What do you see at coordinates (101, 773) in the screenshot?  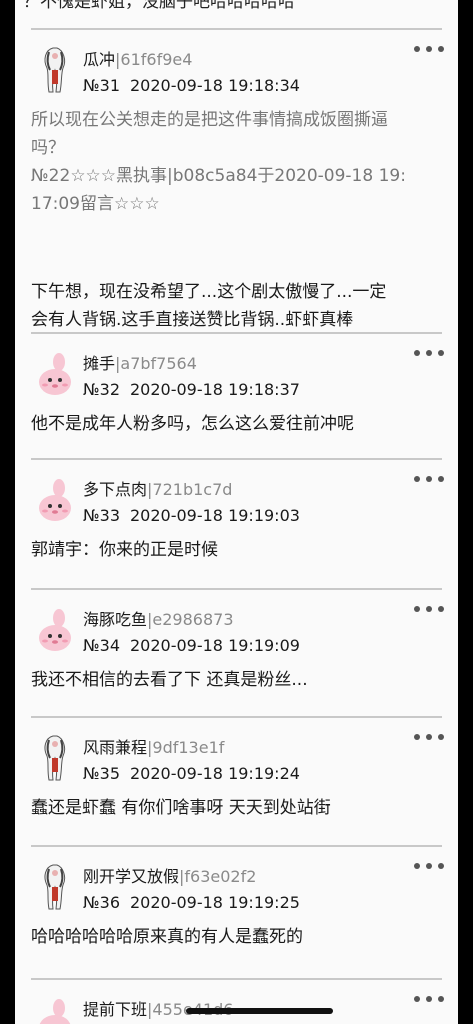 I see `floor-number: №35` at bounding box center [101, 773].